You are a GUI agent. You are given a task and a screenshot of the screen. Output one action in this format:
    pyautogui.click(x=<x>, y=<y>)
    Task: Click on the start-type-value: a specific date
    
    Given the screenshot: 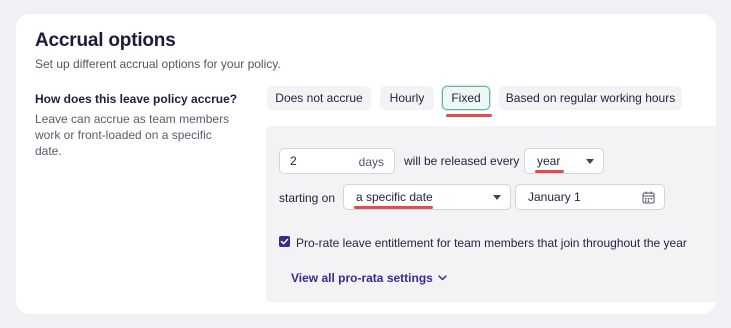 What is the action you would take?
    pyautogui.click(x=394, y=197)
    